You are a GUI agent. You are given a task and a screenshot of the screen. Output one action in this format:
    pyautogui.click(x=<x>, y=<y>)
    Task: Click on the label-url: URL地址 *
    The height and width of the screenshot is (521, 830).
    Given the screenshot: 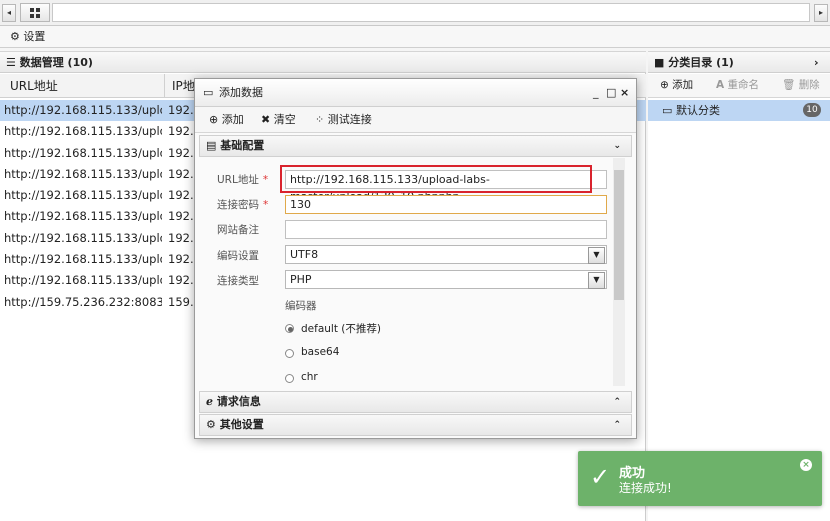 What is the action you would take?
    pyautogui.click(x=243, y=180)
    